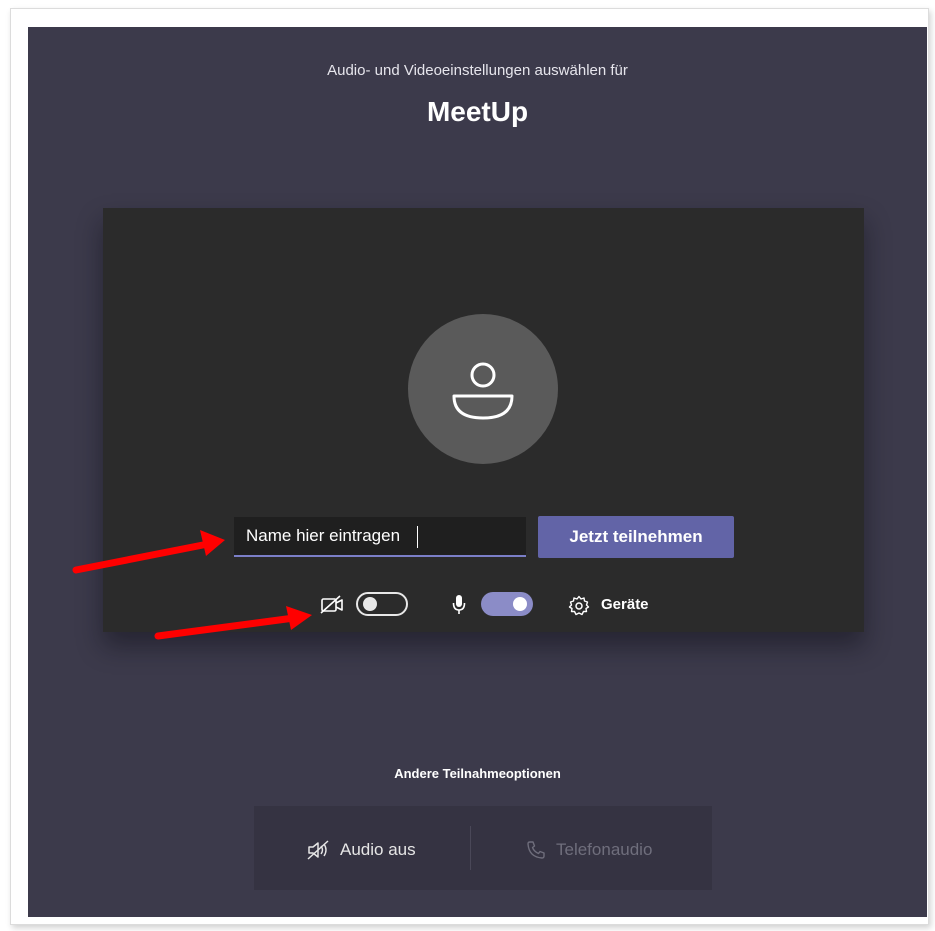 The width and height of the screenshot is (935, 931). Describe the element at coordinates (636, 537) in the screenshot. I see `join-now-button: Jetzt teilnehmen` at that location.